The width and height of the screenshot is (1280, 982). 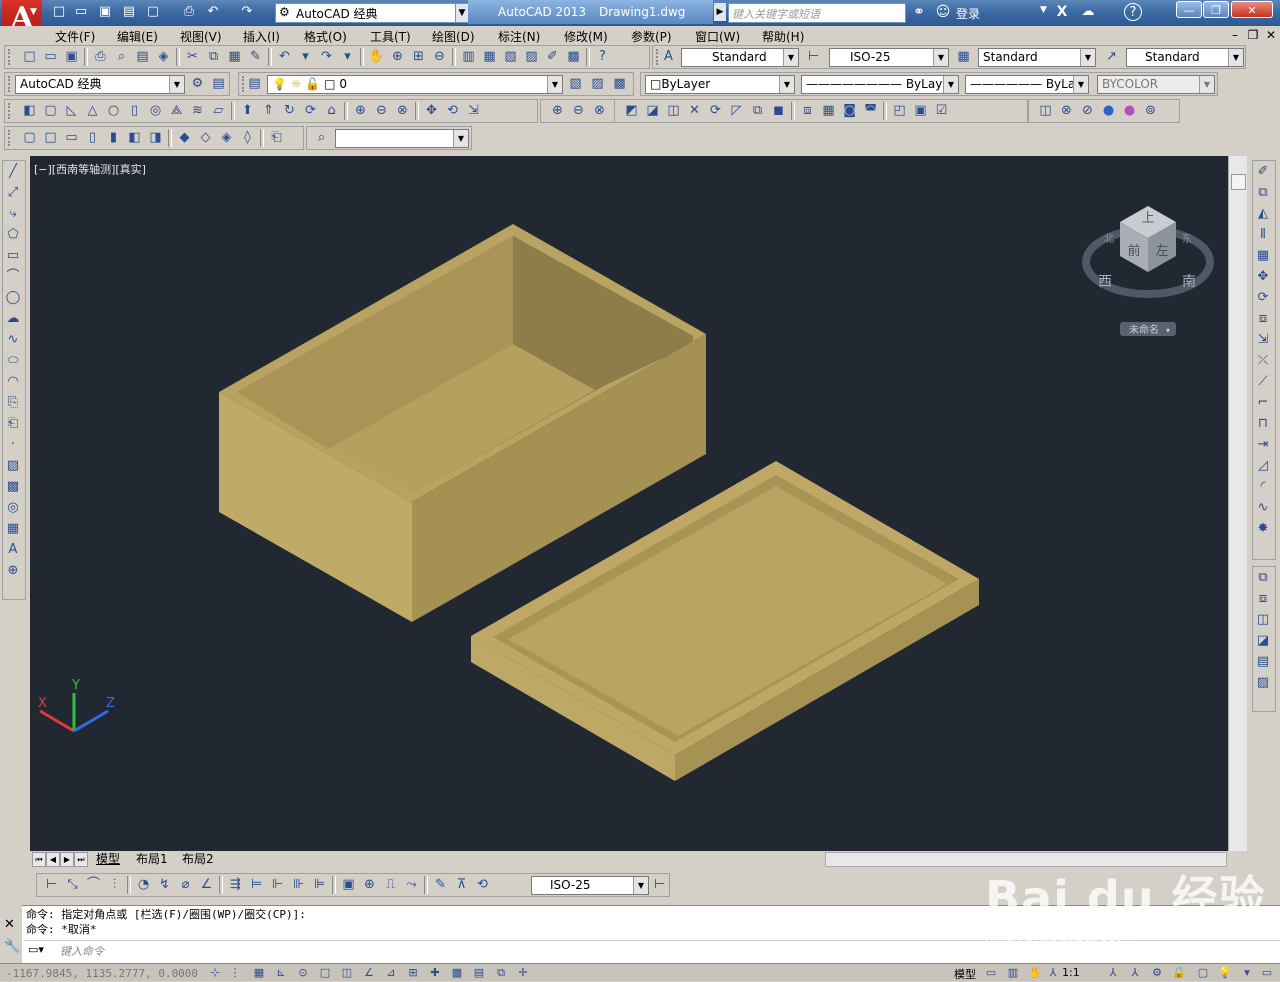 I want to click on text-to-front-icon: ▤, so click(x=1263, y=661).